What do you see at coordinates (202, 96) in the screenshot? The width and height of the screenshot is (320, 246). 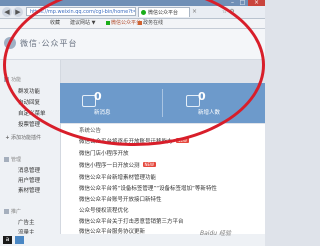 I see `new-followers-count: 0` at bounding box center [202, 96].